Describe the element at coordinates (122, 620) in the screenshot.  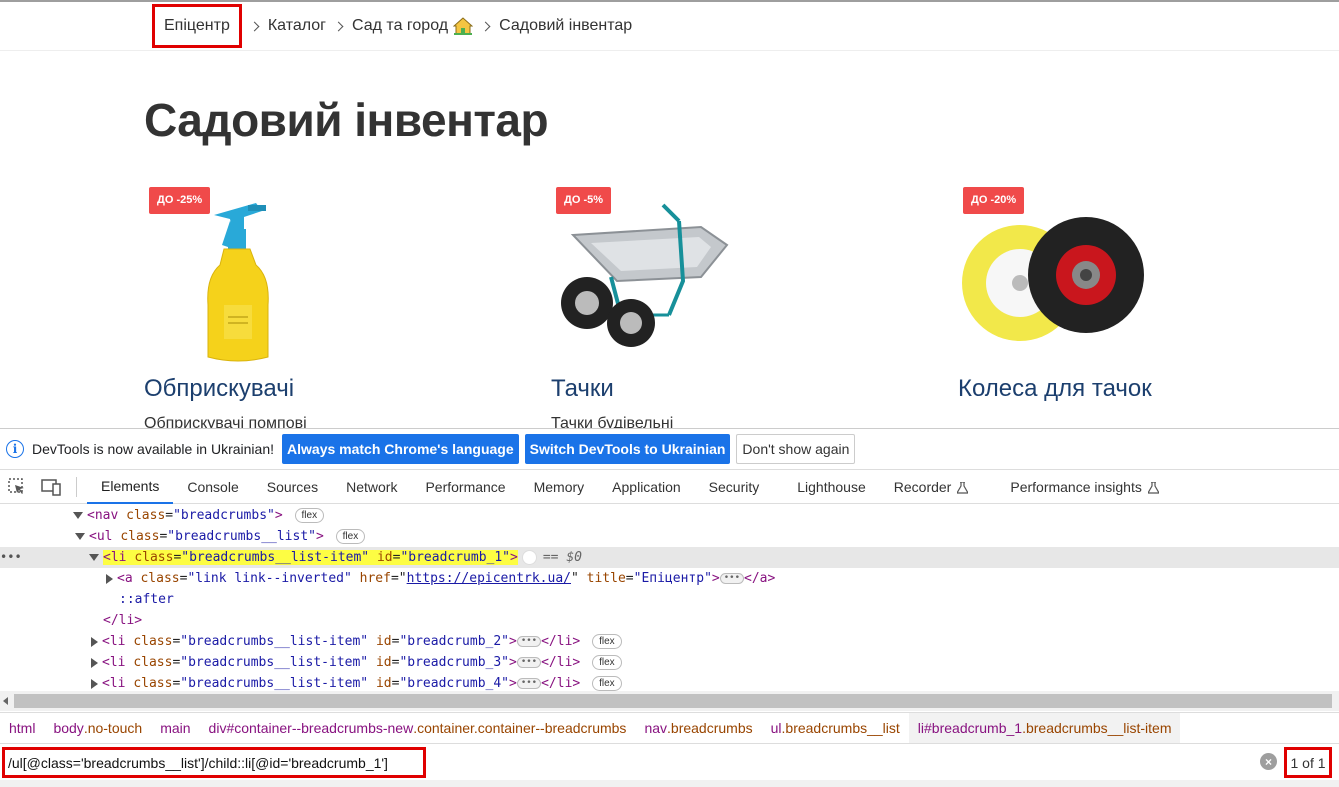
I see `dom-node-li-close: </li>` at that location.